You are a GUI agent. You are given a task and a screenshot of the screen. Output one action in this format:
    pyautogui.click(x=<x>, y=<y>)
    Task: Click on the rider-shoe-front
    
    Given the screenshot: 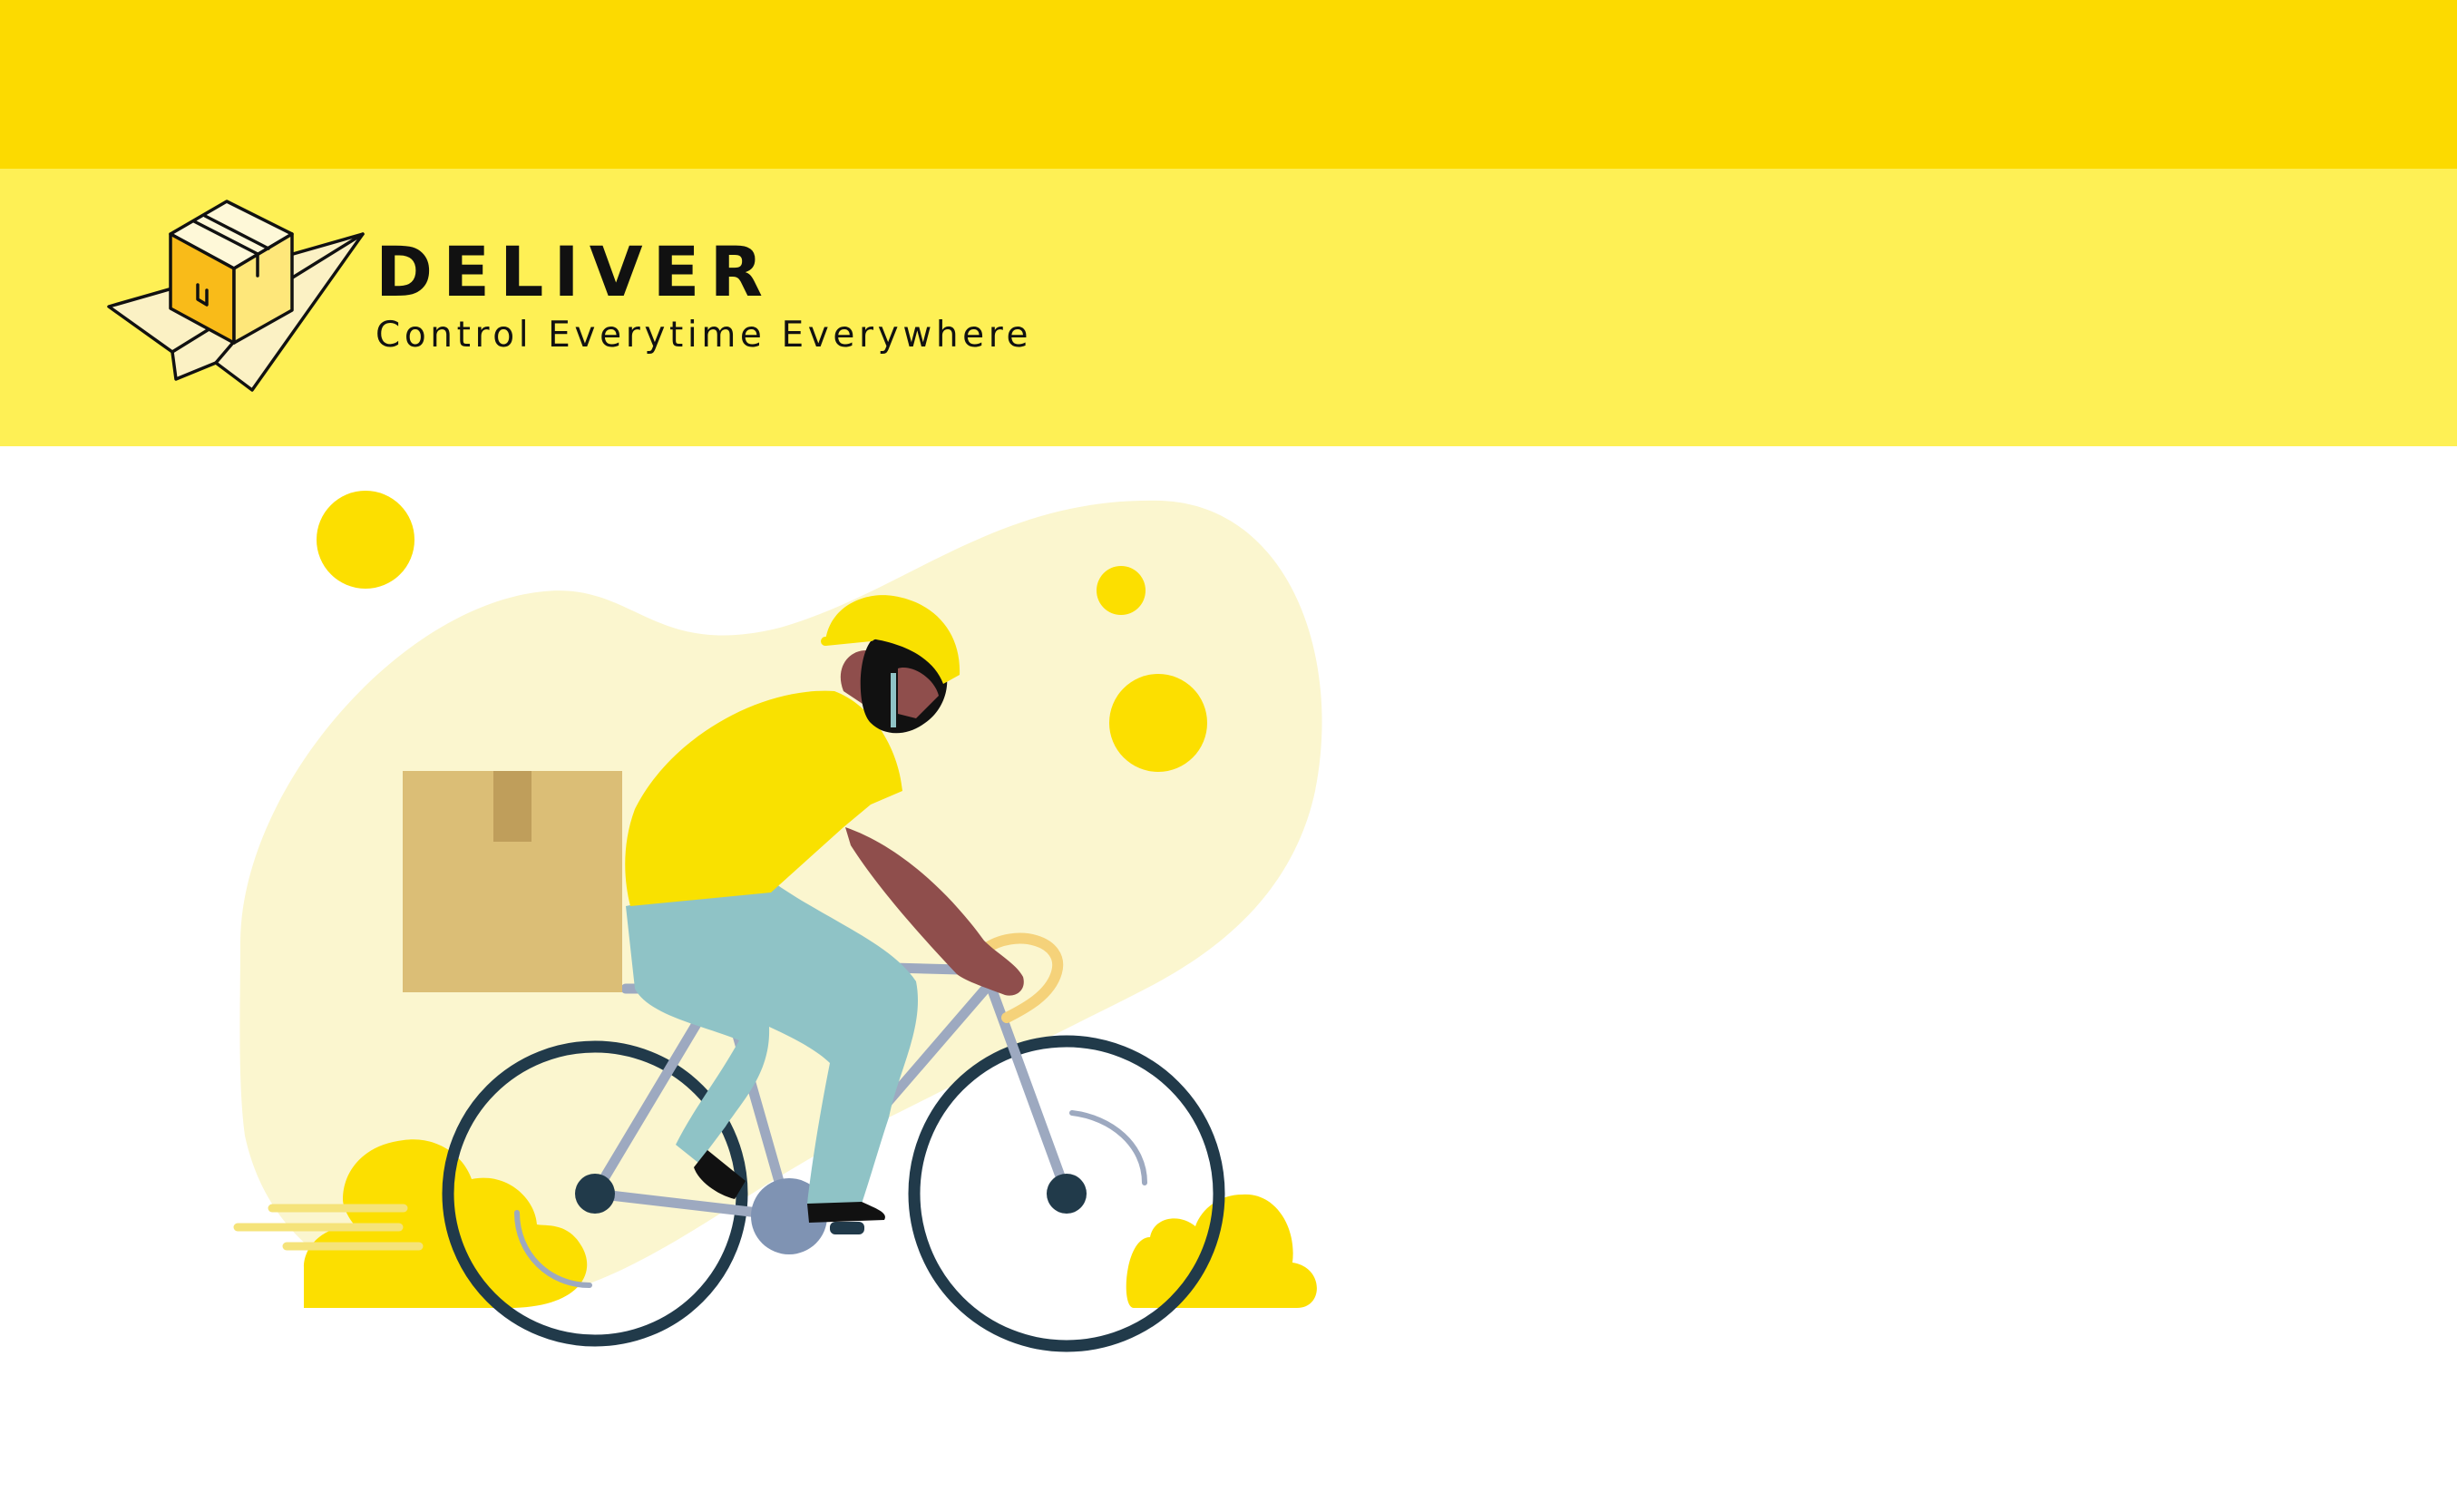 What is the action you would take?
    pyautogui.click(x=846, y=1212)
    